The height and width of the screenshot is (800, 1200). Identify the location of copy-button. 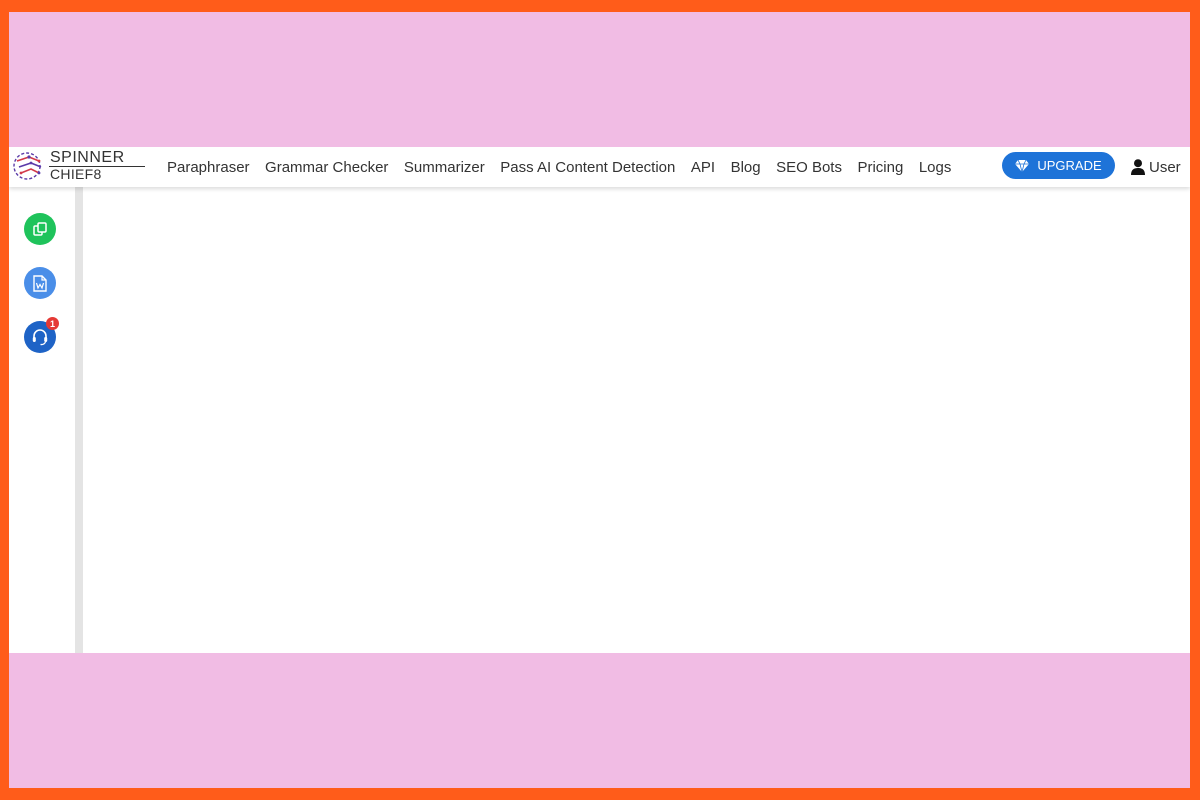
(40, 229).